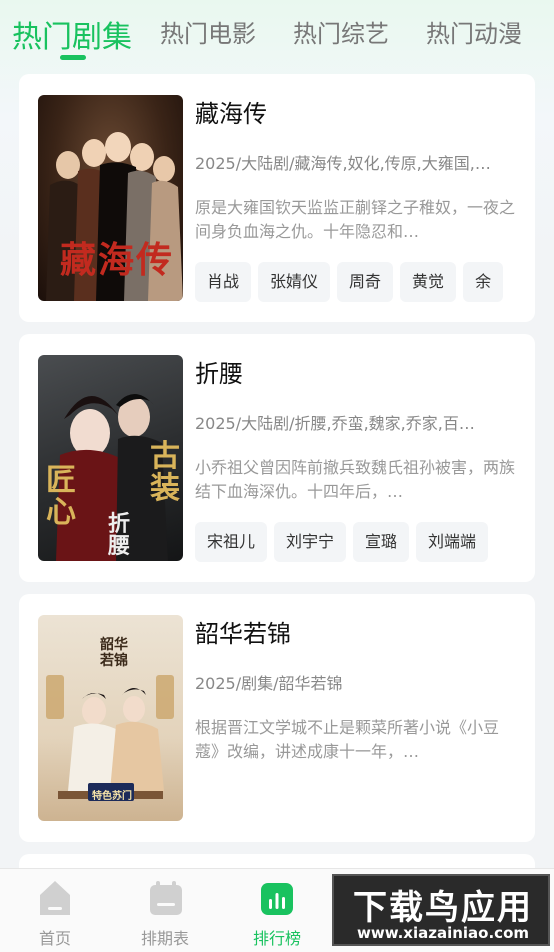 This screenshot has width=554, height=952. What do you see at coordinates (341, 31) in the screenshot?
I see `tab-hot-variety: 热门综艺` at bounding box center [341, 31].